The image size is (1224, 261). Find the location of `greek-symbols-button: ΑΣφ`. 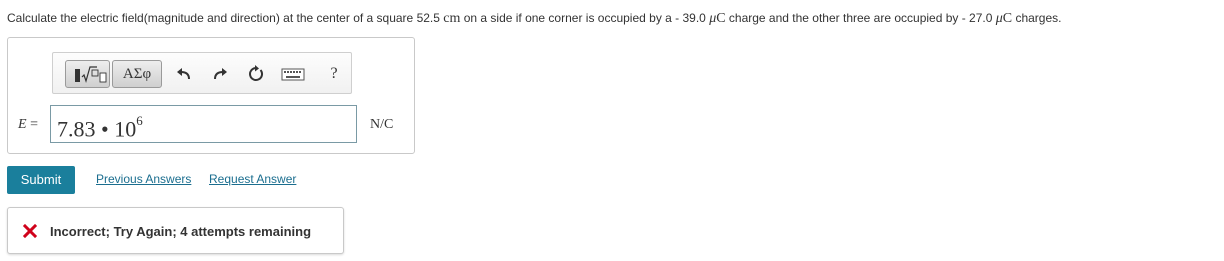

greek-symbols-button: ΑΣφ is located at coordinates (137, 74).